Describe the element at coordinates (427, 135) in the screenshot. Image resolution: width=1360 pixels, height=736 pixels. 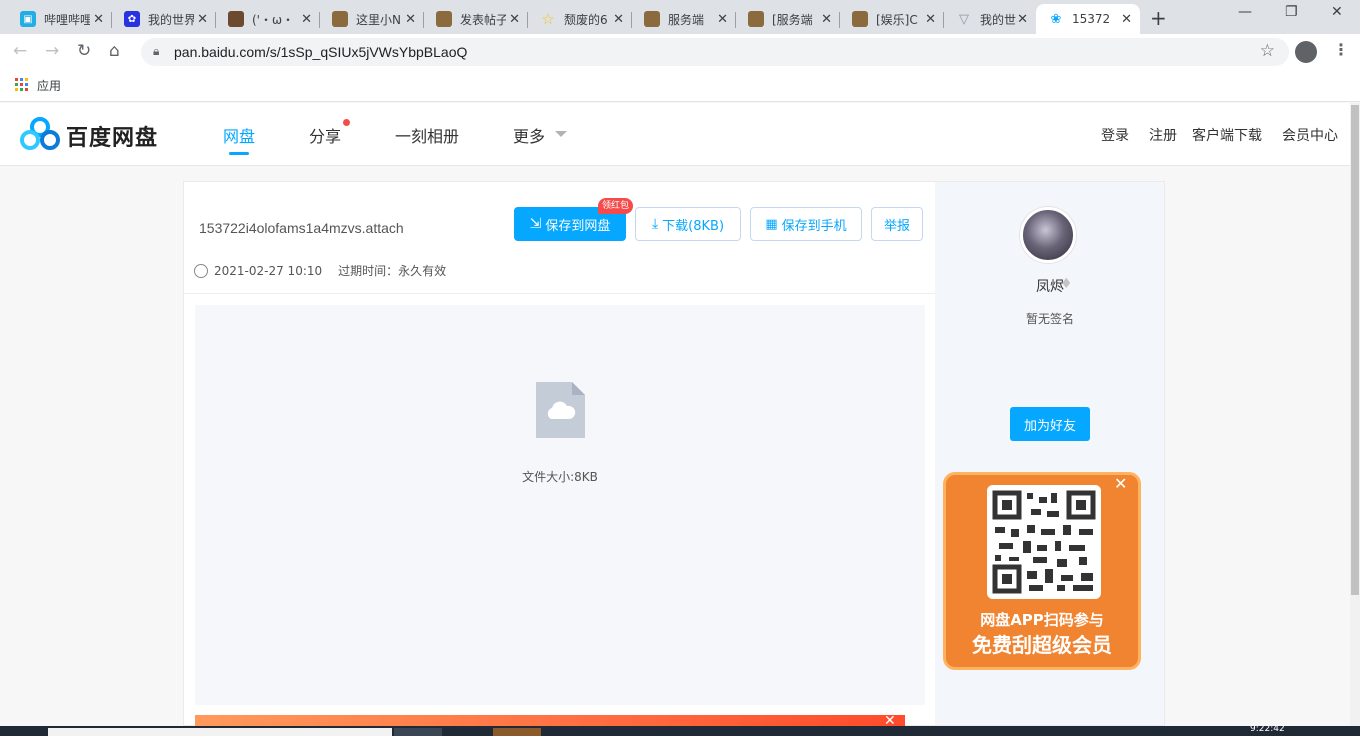
I see `nav-album: 一刻相册` at that location.